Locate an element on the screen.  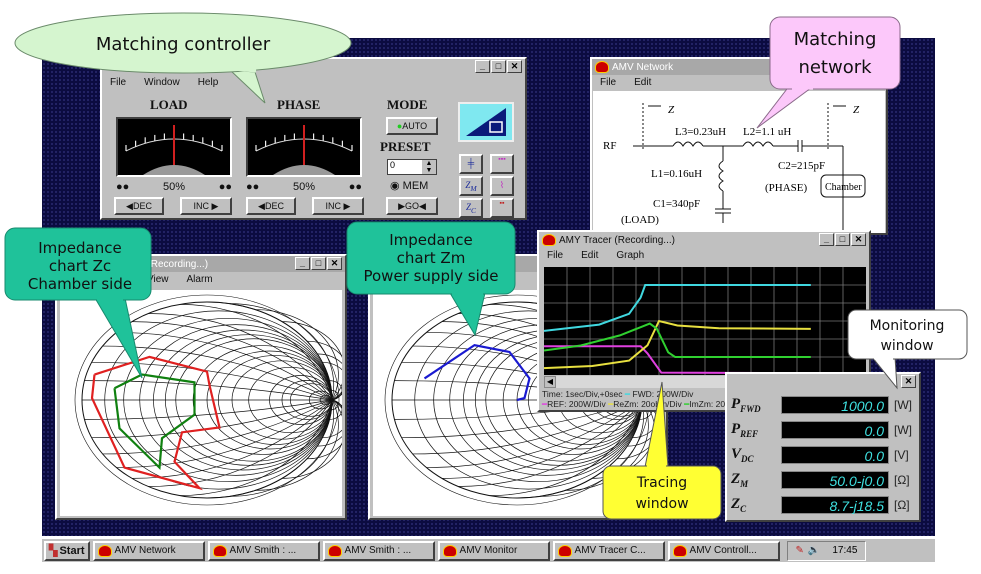
callout-tracer-text-2: window is located at coordinates (661, 504).